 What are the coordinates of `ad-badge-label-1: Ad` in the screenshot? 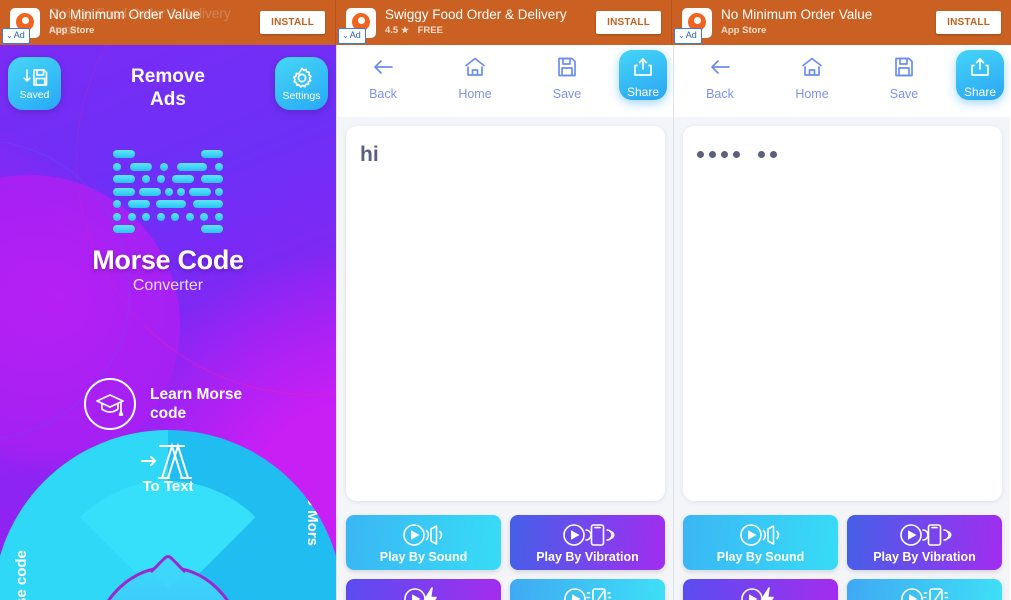 It's located at (19, 35).